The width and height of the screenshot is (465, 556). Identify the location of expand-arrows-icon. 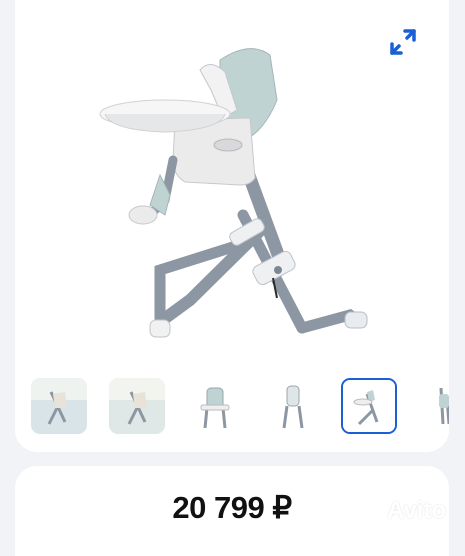
(403, 42).